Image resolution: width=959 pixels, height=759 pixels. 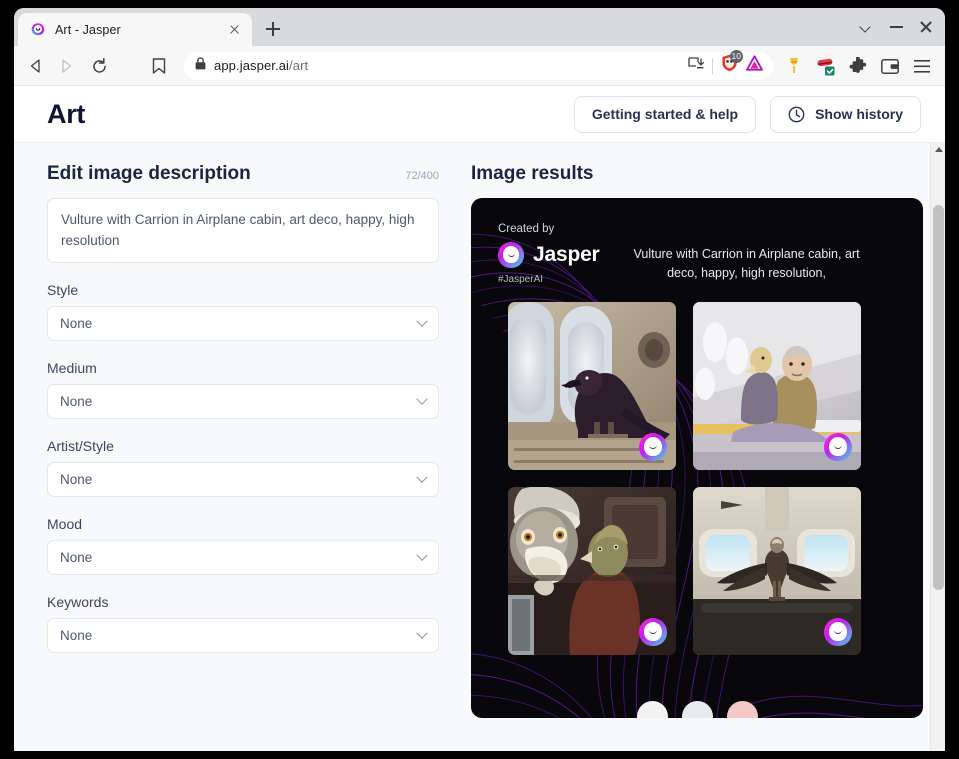 What do you see at coordinates (479, 27) in the screenshot?
I see `browser-tab-strip: Art - Jasper` at bounding box center [479, 27].